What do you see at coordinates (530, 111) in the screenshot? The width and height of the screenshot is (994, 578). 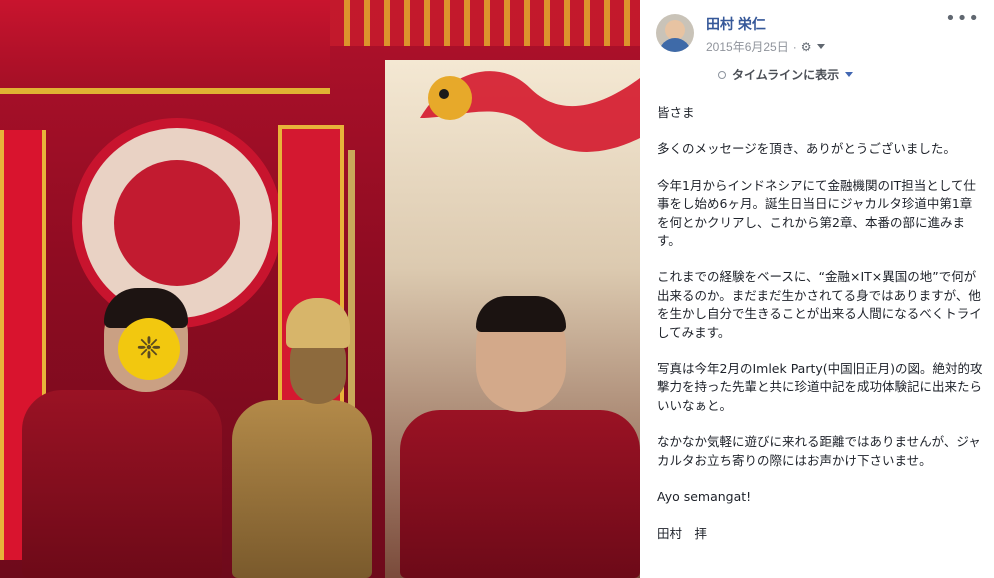 I see `photo-dragon-decoration` at bounding box center [530, 111].